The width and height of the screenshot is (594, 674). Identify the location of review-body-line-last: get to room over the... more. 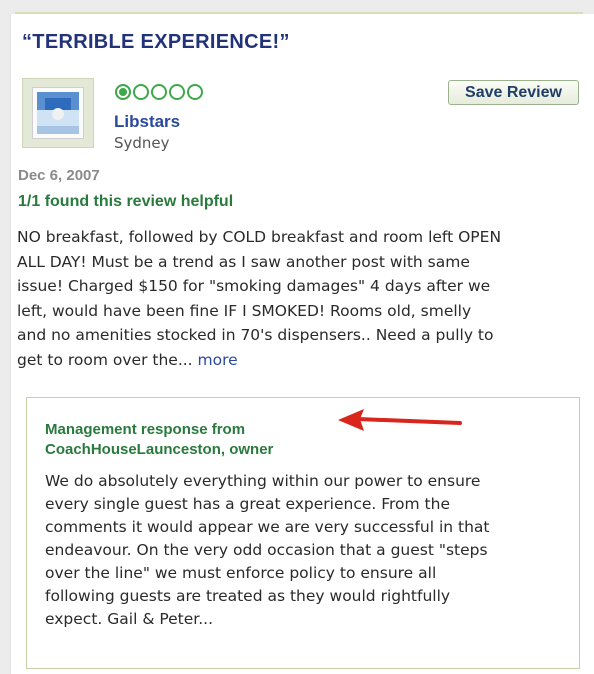
(301, 360).